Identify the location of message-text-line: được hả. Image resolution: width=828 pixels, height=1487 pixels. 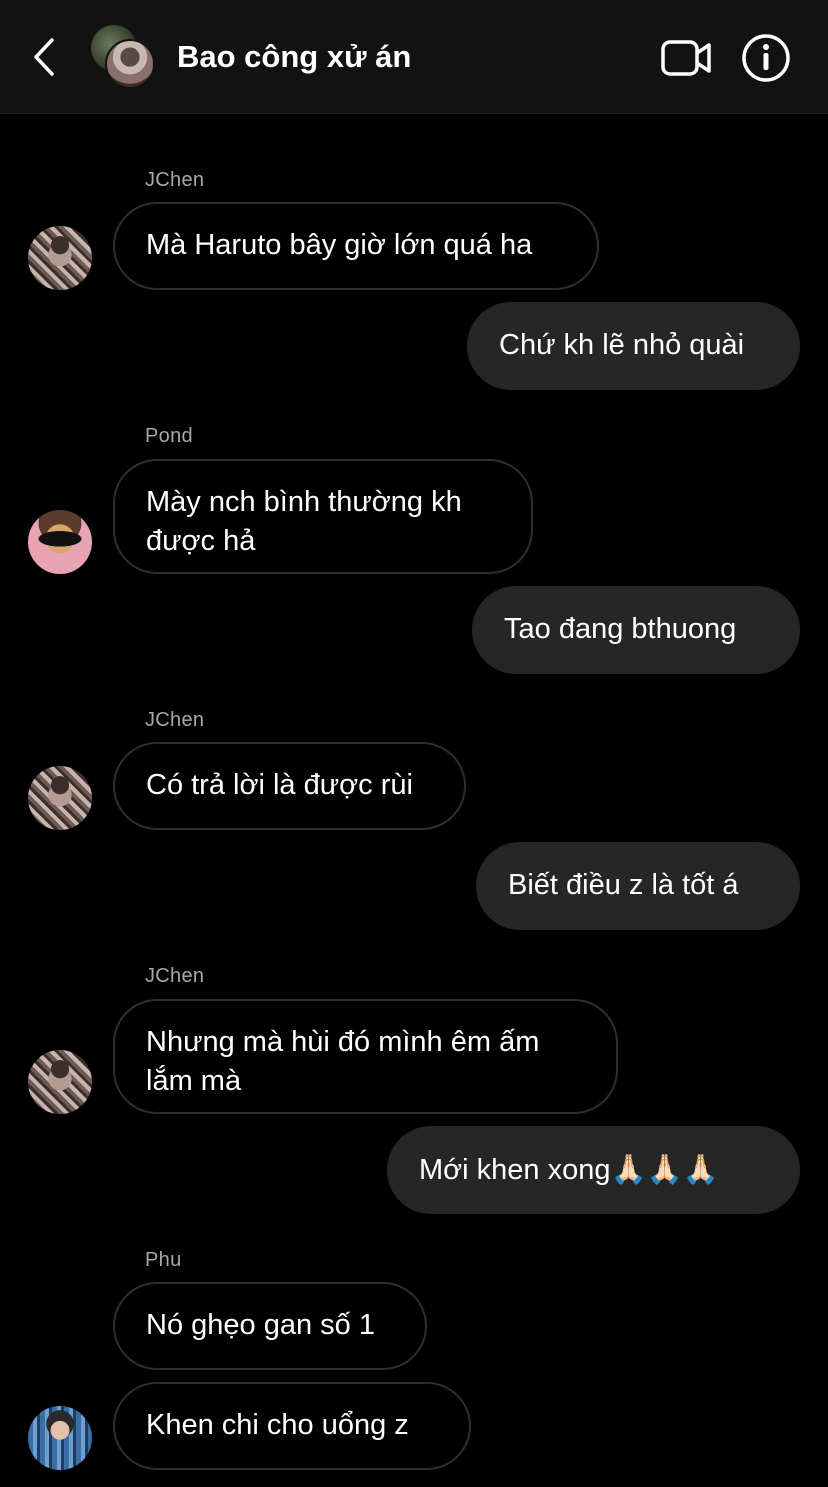
(201, 541).